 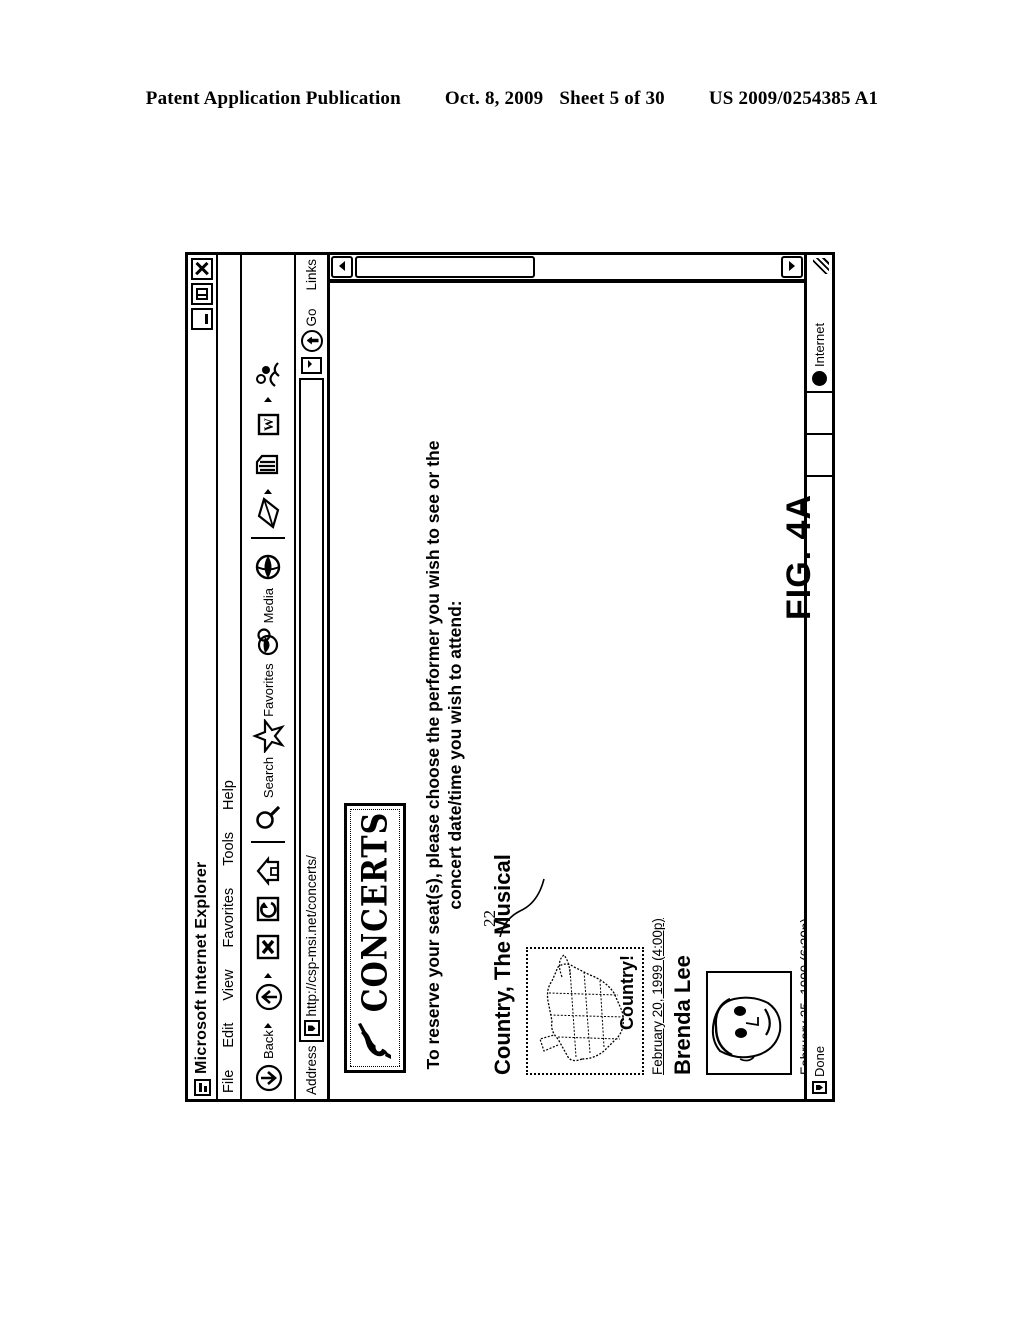 What do you see at coordinates (311, 710) in the screenshot?
I see `address-input: http://csp-msi.net/concerts/` at bounding box center [311, 710].